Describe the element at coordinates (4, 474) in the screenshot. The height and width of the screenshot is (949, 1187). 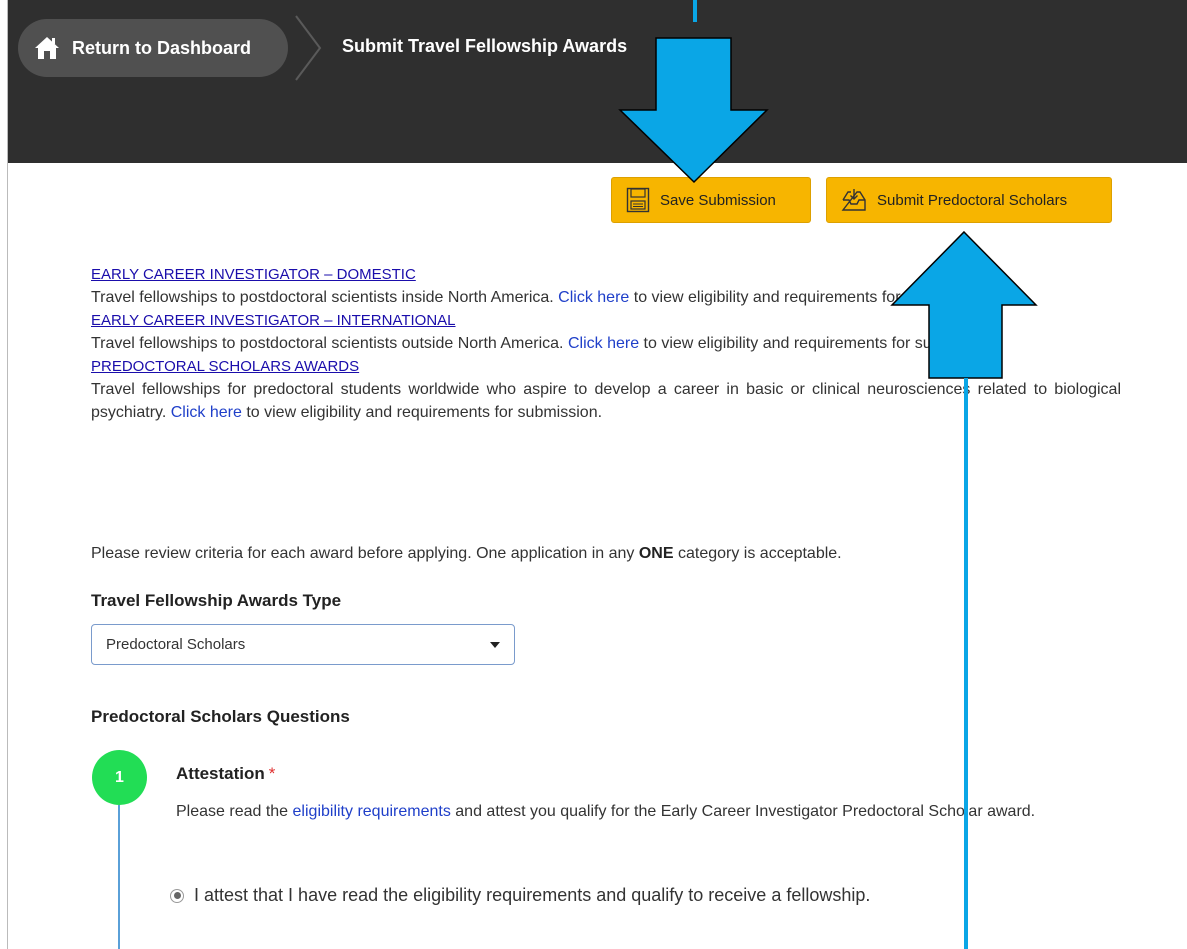
I see `window-border` at that location.